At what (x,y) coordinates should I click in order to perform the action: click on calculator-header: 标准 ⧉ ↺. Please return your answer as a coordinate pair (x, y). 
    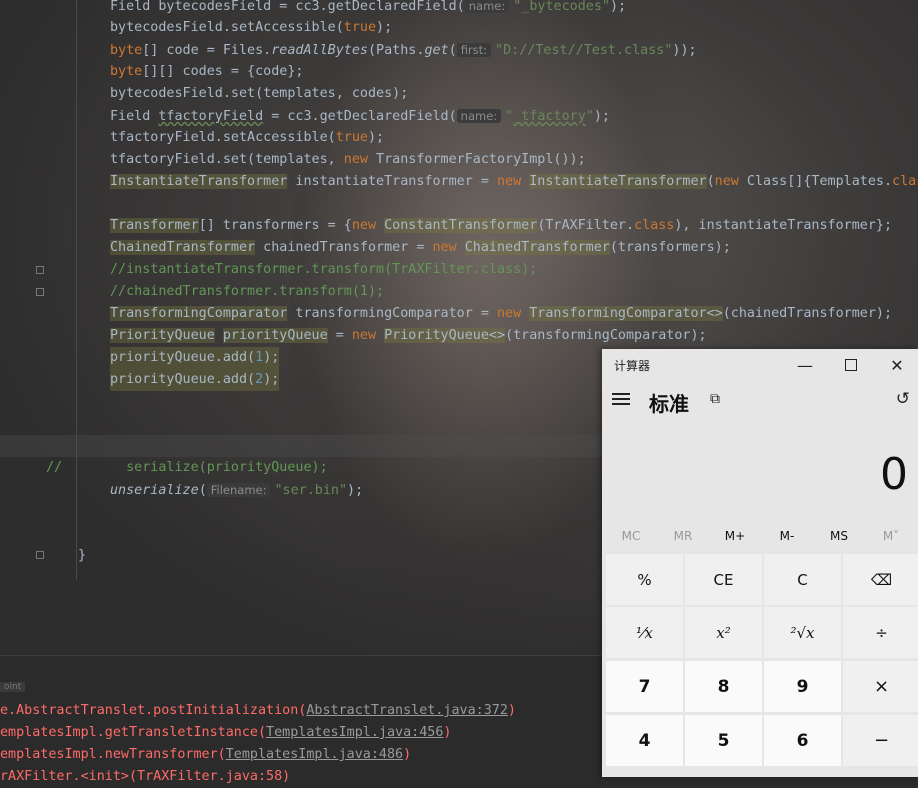
    Looking at the image, I should click on (760, 401).